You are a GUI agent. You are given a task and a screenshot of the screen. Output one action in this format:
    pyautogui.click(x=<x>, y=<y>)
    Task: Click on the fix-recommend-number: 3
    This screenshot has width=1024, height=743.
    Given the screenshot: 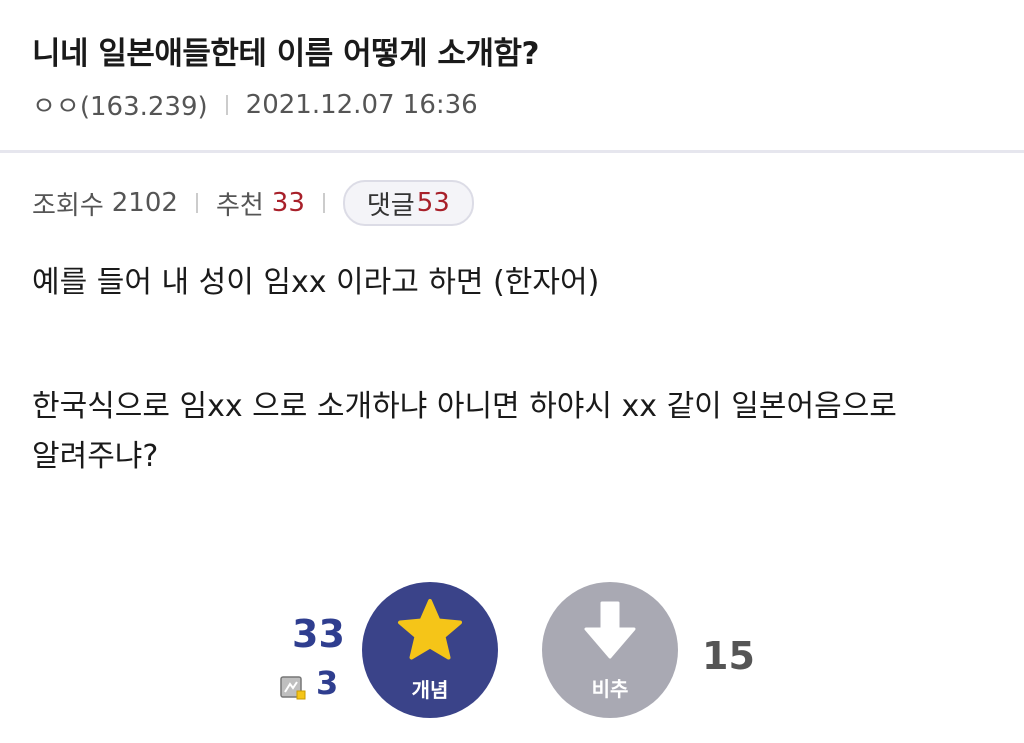 What is the action you would take?
    pyautogui.click(x=327, y=683)
    